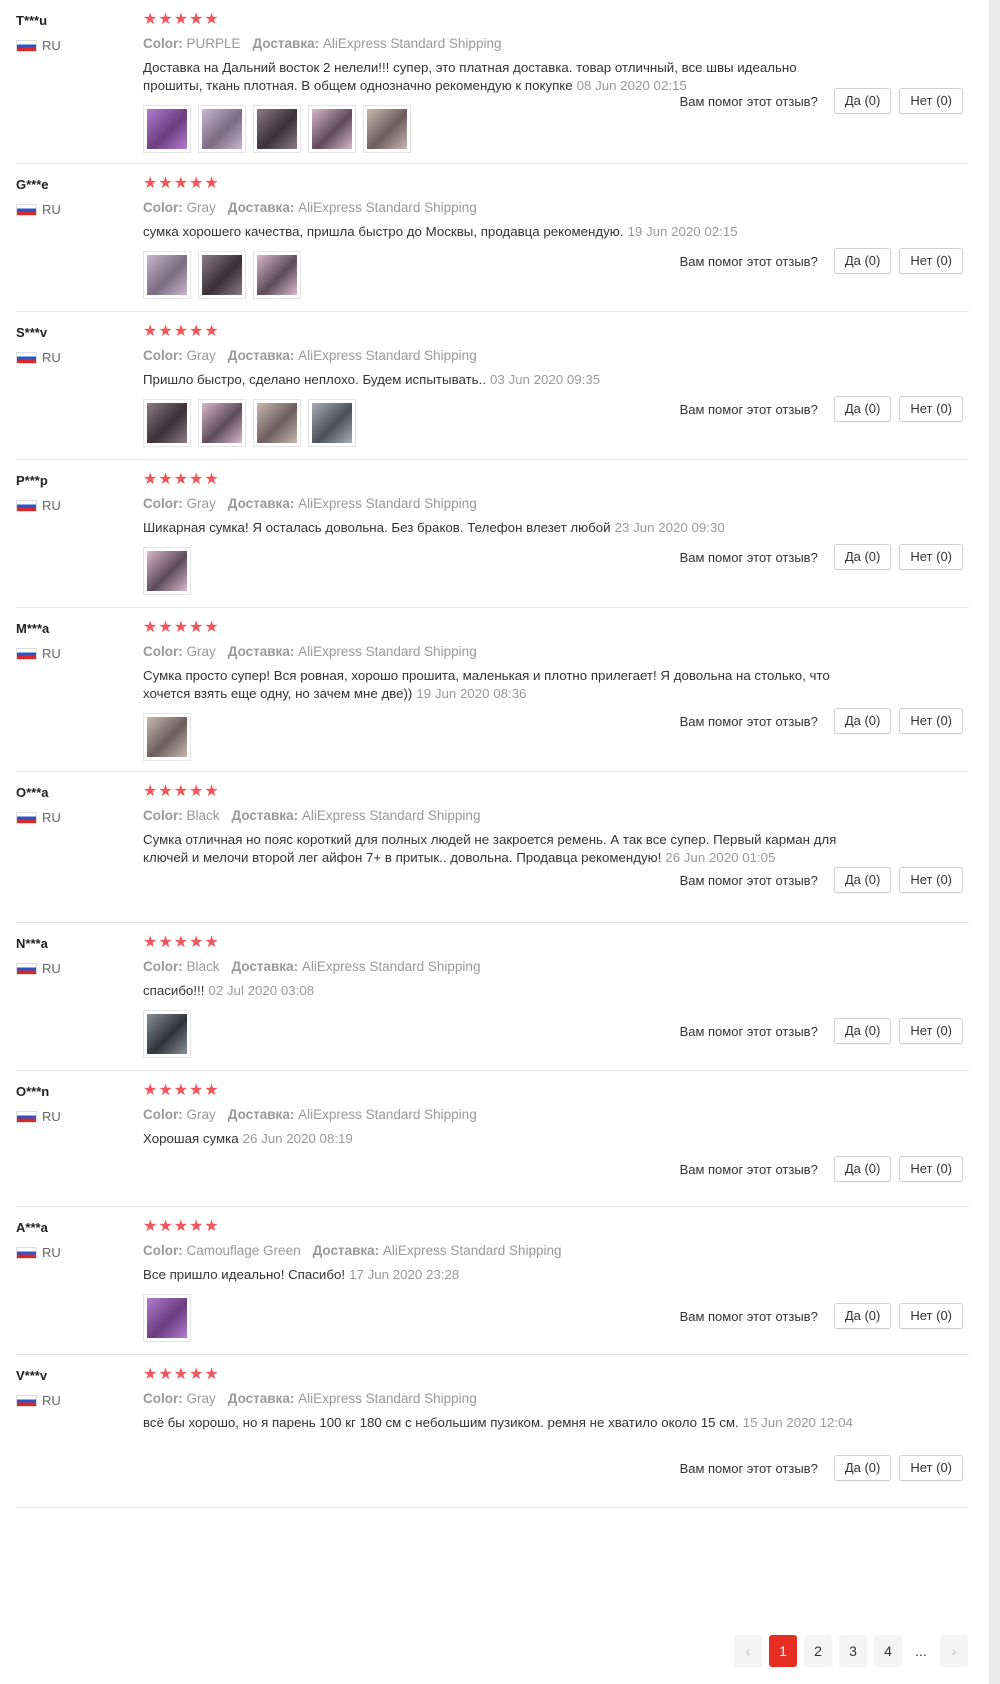 The width and height of the screenshot is (1000, 1684). What do you see at coordinates (203, 815) in the screenshot?
I see `color-value: Black` at bounding box center [203, 815].